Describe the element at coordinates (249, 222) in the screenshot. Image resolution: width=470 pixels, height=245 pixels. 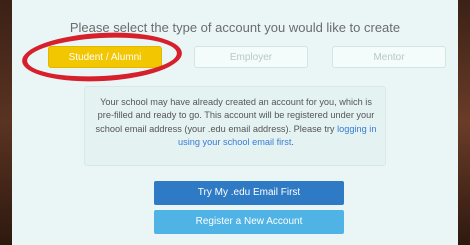
I see `register-new-account-button: Register a New Account` at that location.